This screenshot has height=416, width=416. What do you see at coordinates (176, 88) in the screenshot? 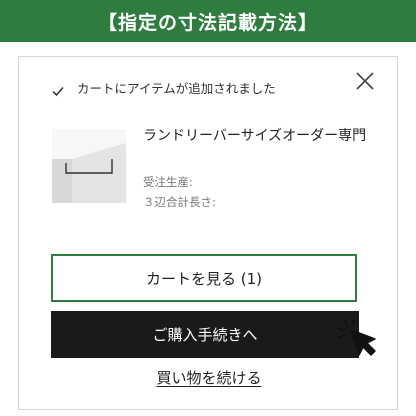
I see `added-to-cart-message: カートにアイテムが追加されました` at bounding box center [176, 88].